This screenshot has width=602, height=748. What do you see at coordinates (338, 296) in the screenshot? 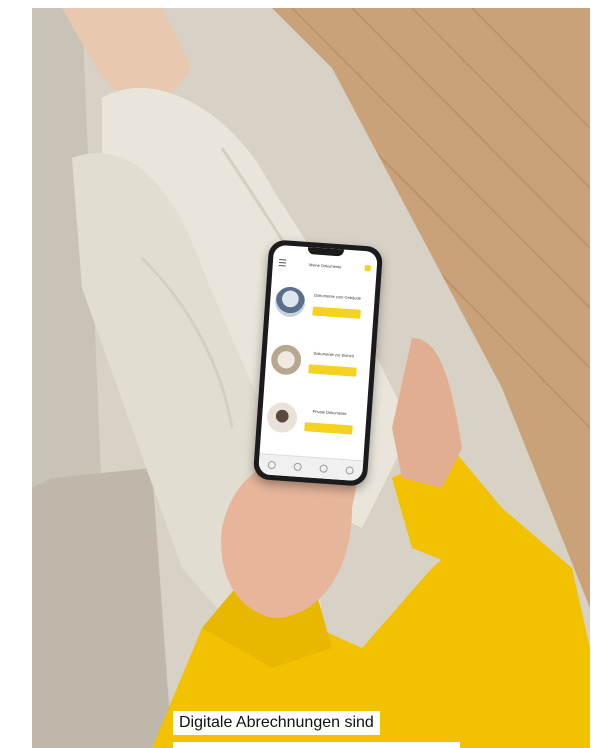
I see `card-title: Dokumente zum Gebäude` at bounding box center [338, 296].